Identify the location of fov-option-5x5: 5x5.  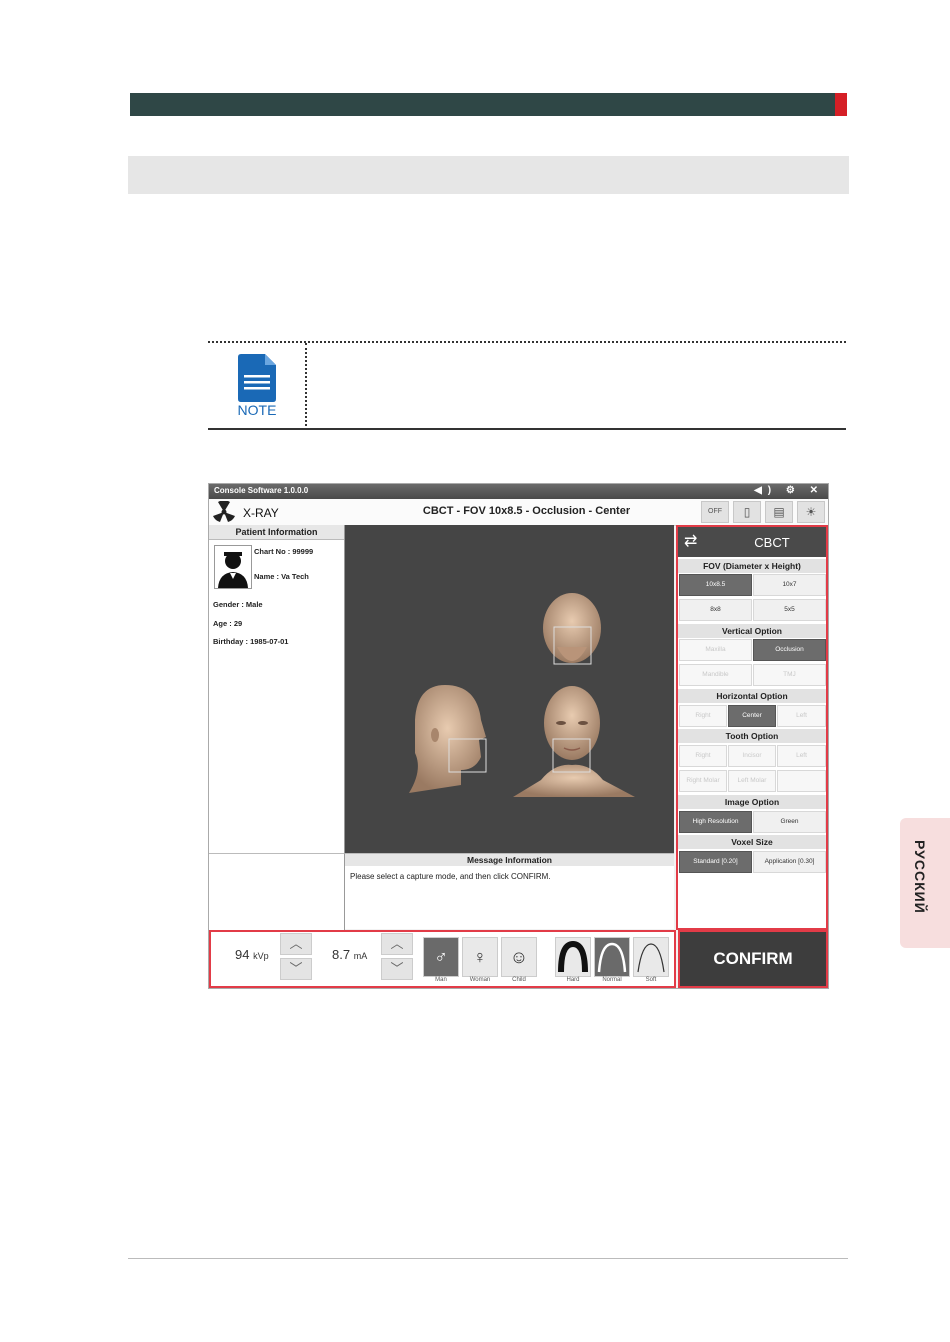
(789, 610).